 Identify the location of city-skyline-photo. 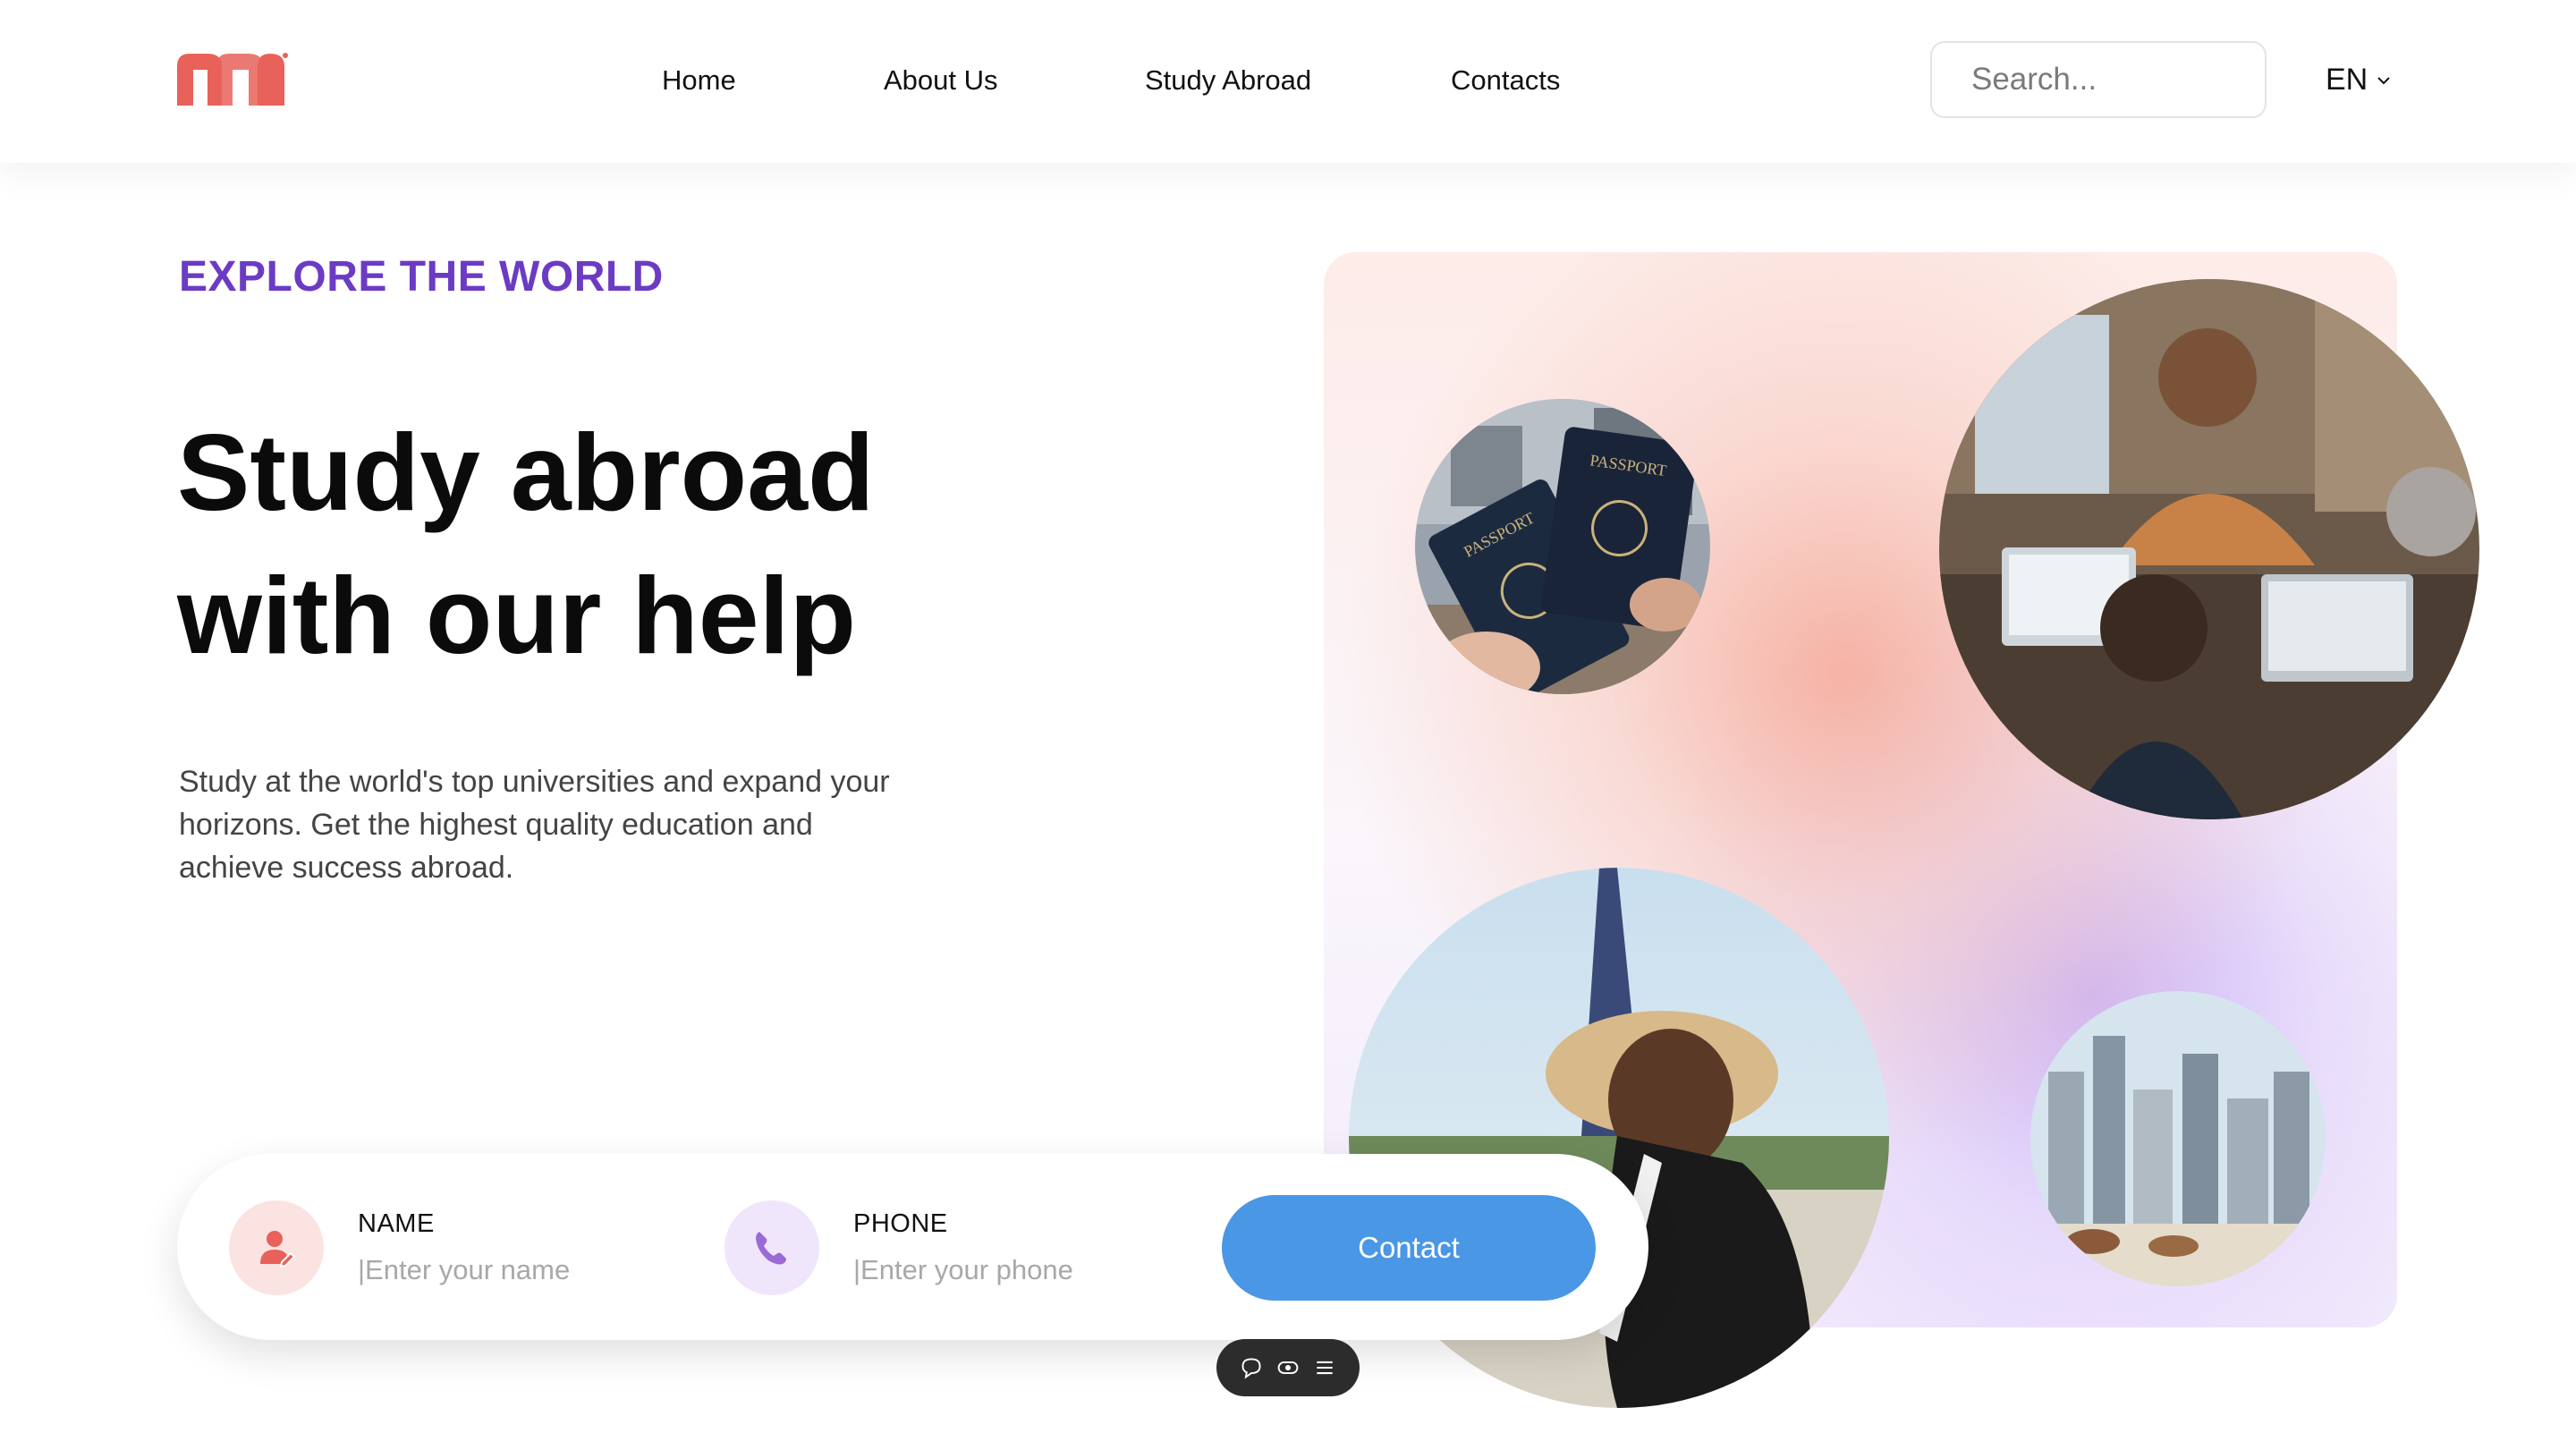
(2178, 1138).